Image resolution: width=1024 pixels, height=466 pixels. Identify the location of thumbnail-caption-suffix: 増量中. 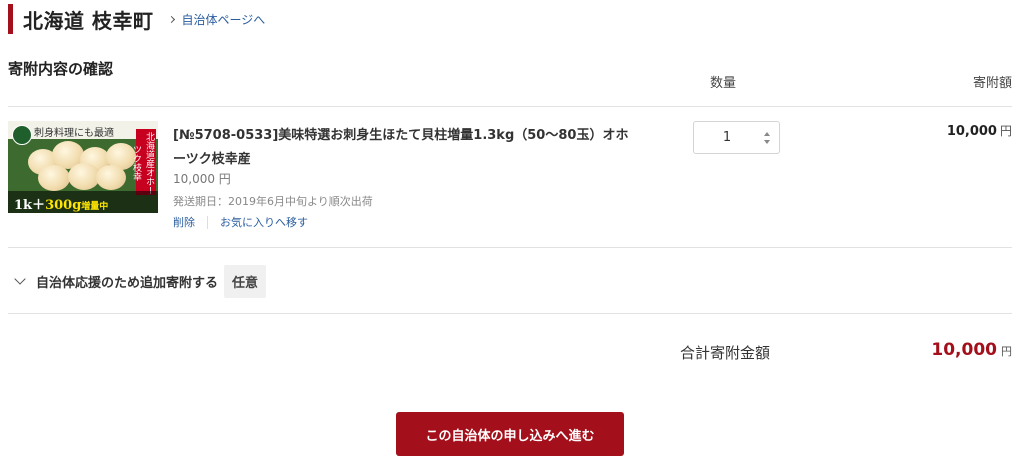
(95, 207).